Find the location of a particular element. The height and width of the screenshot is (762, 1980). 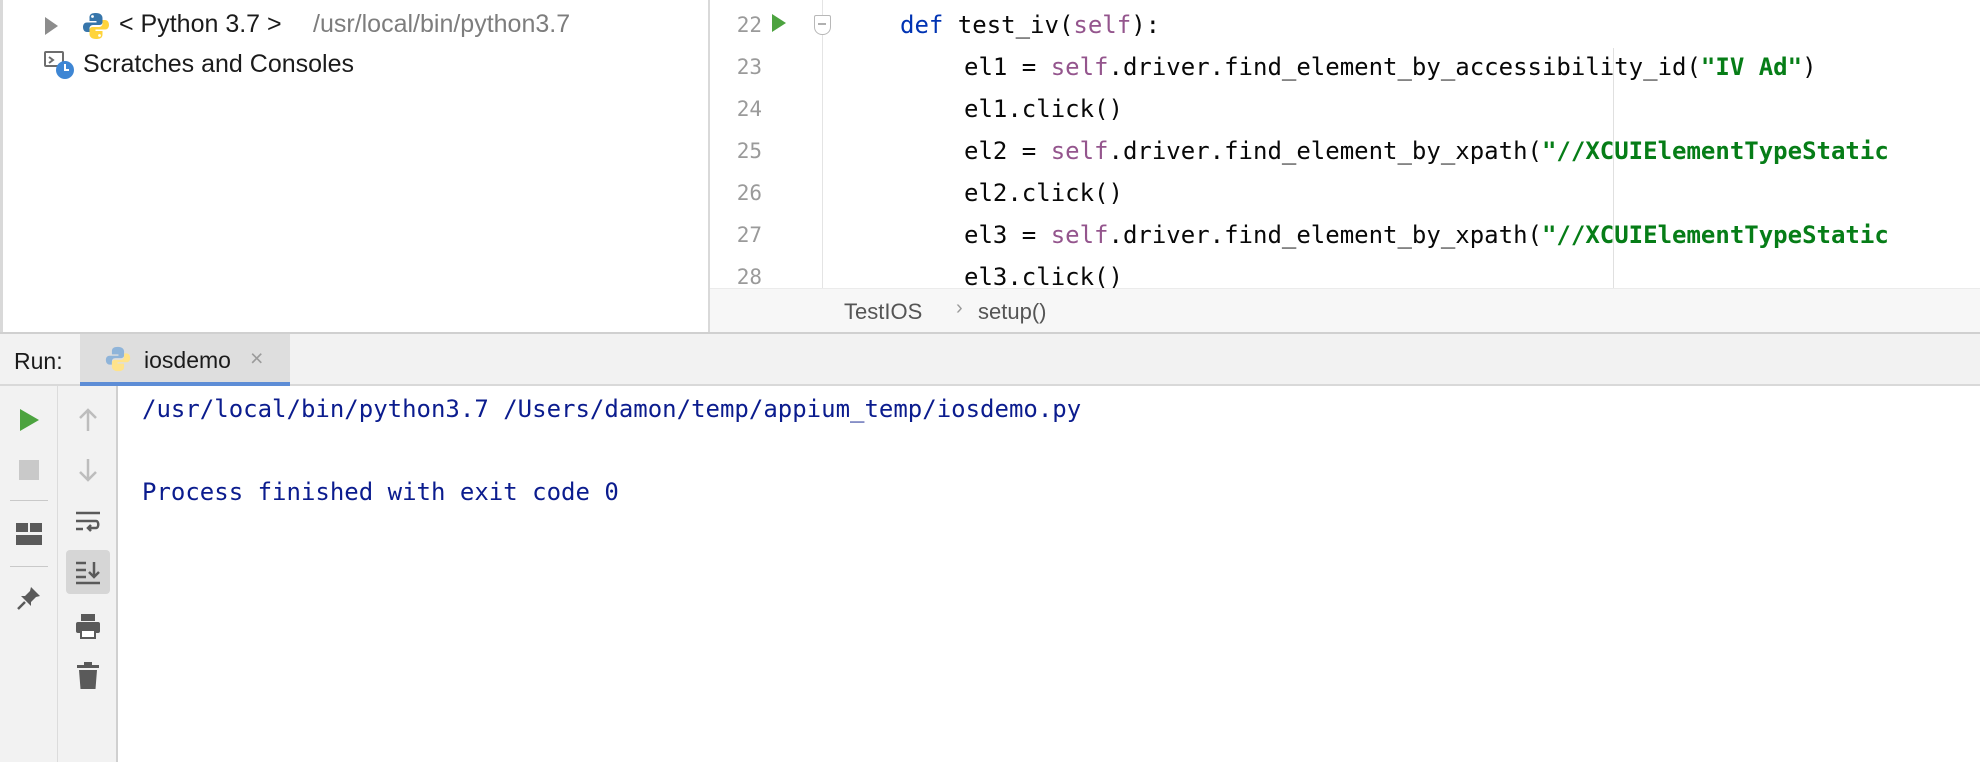

scroll-to-end-icon is located at coordinates (88, 572).